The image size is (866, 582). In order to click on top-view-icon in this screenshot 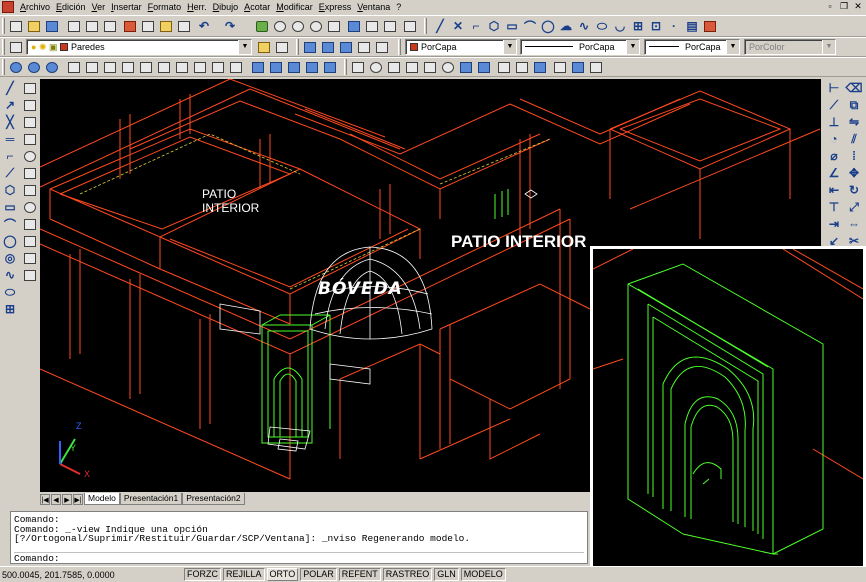, I will do `click(74, 67)`.